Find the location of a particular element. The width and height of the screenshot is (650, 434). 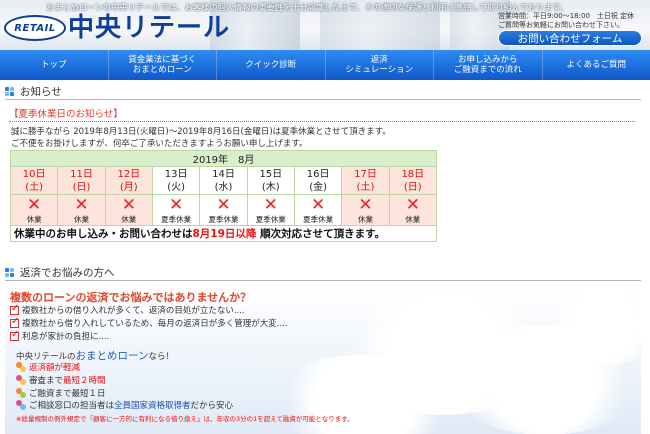

calendar-date: 11日 is located at coordinates (81, 174).